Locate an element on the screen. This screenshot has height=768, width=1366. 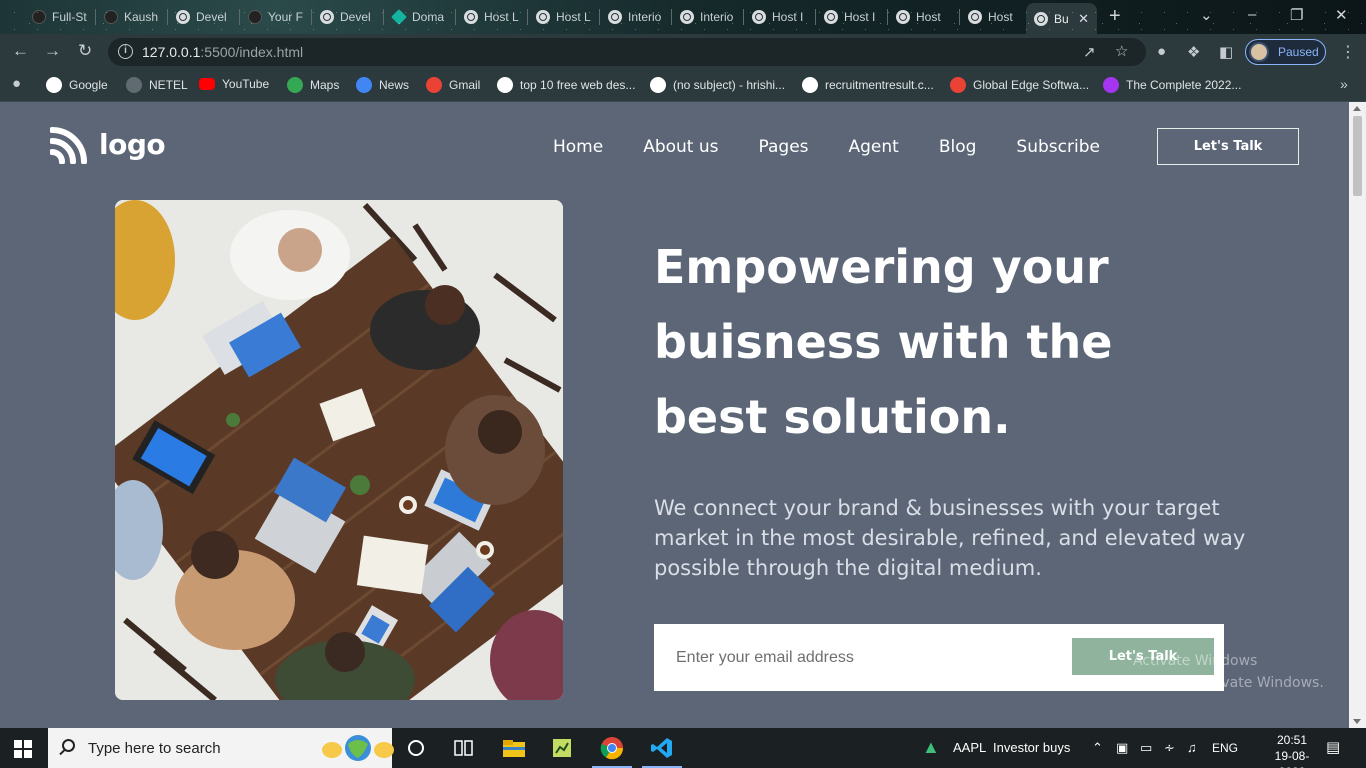
chrome-icon is located at coordinates (612, 748).